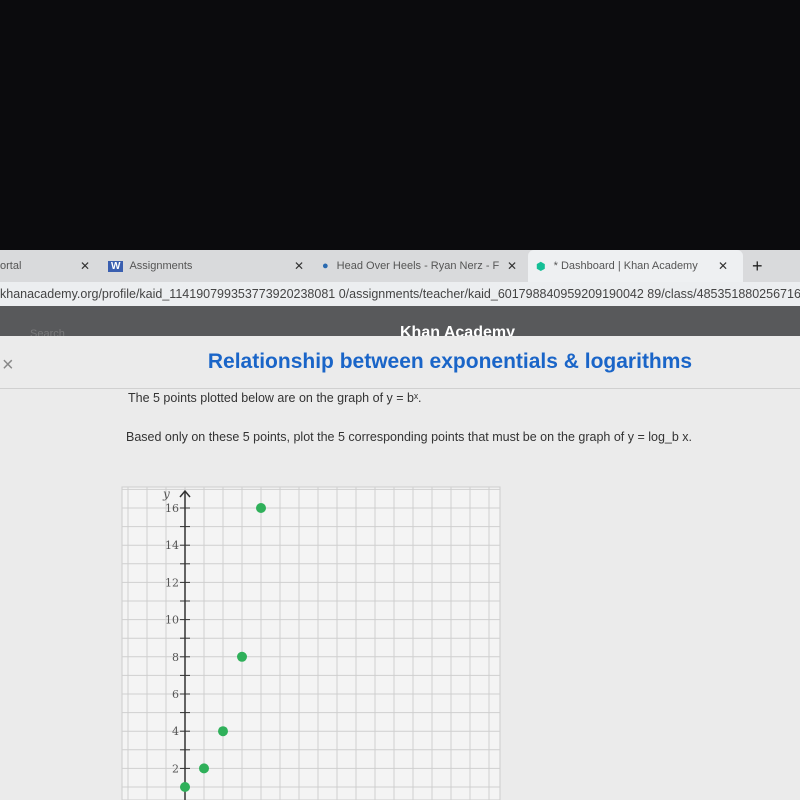 This screenshot has width=800, height=800. I want to click on y-tick-label: 6, so click(175, 694).